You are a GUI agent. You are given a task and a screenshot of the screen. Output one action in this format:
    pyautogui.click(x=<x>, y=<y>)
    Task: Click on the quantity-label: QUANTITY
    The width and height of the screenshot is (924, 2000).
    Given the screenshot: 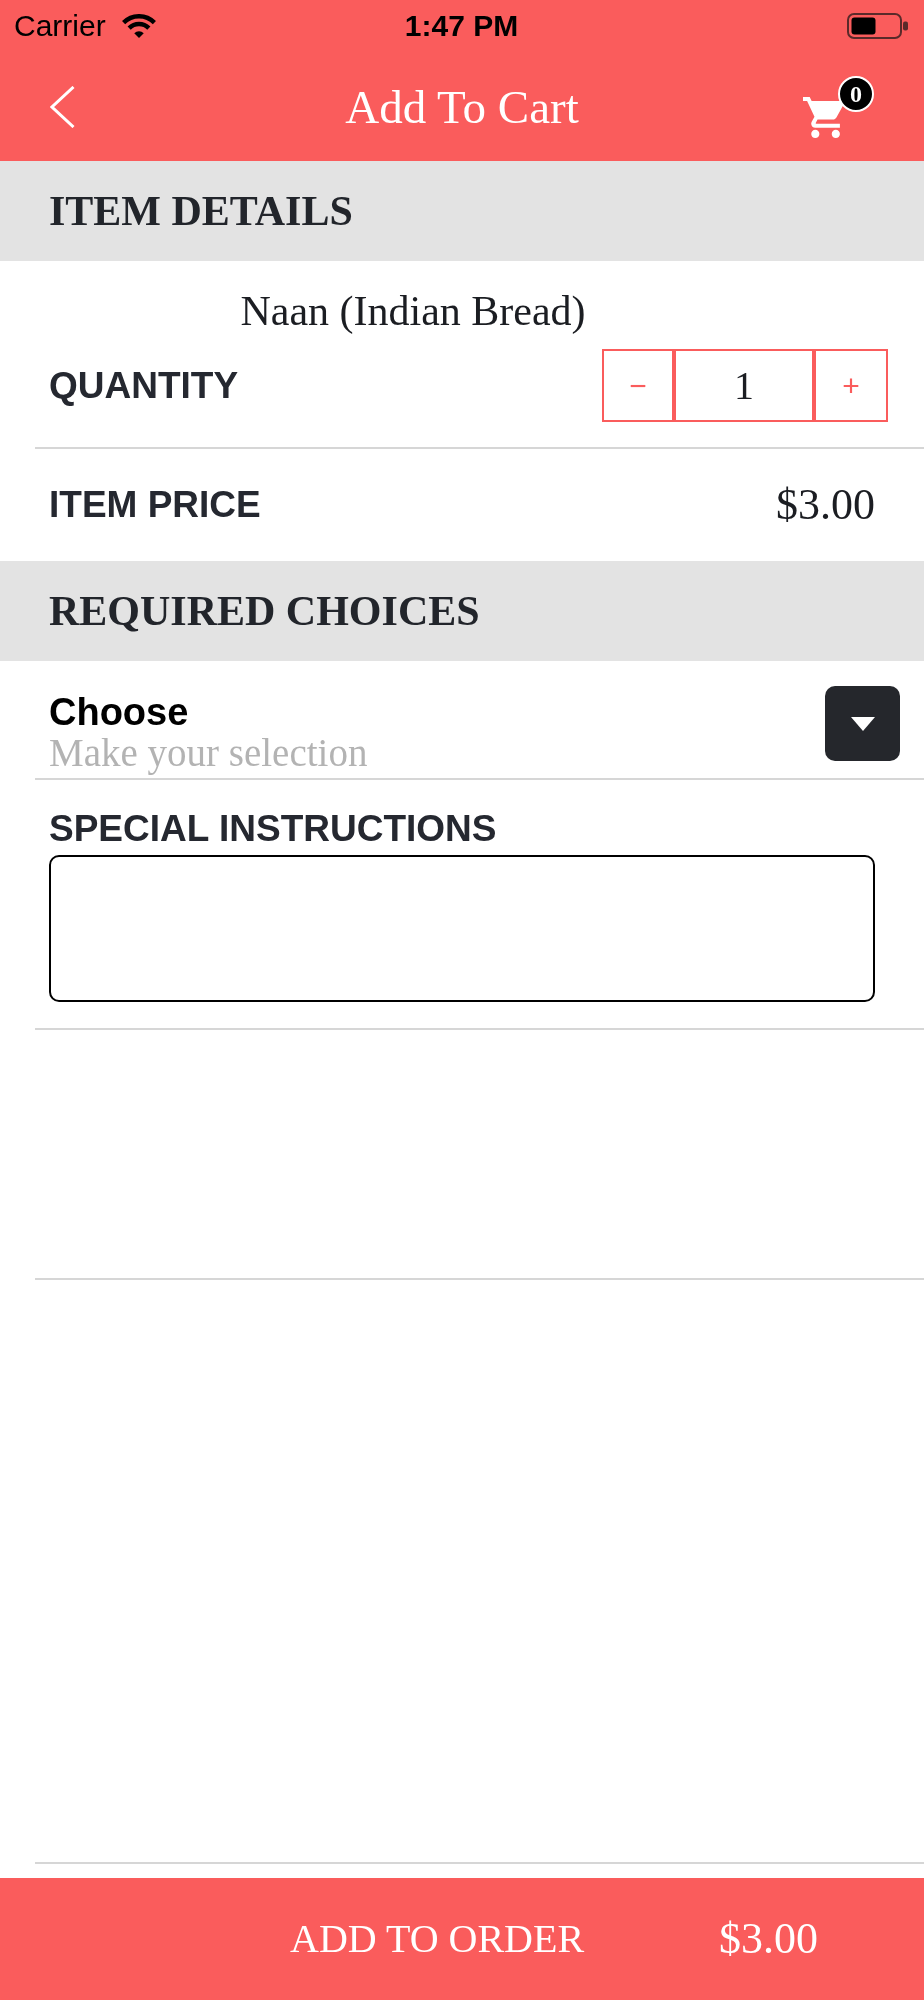 What is the action you would take?
    pyautogui.click(x=144, y=385)
    